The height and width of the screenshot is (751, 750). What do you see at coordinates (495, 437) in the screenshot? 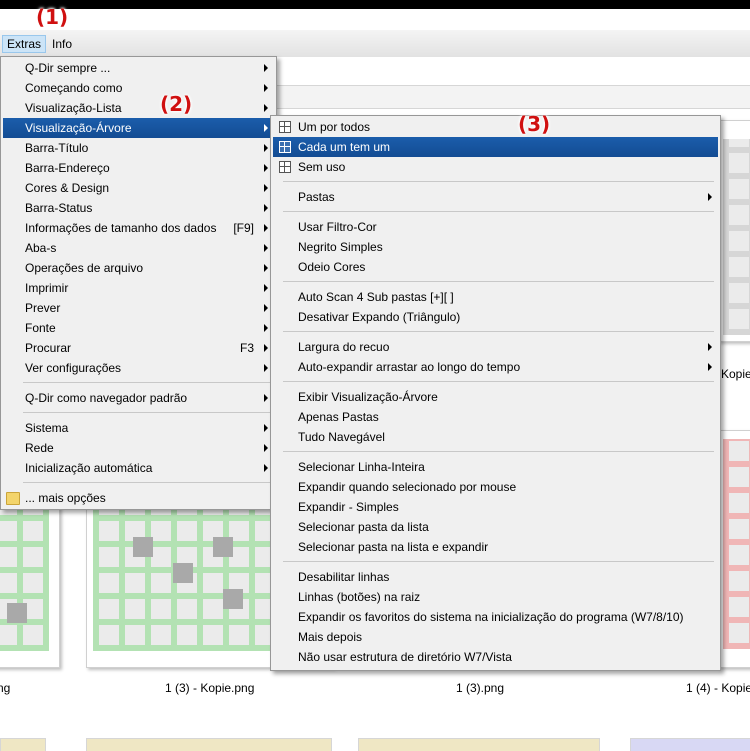
I see `menu-item-tudo-navegavel: Tudo Navegável` at bounding box center [495, 437].